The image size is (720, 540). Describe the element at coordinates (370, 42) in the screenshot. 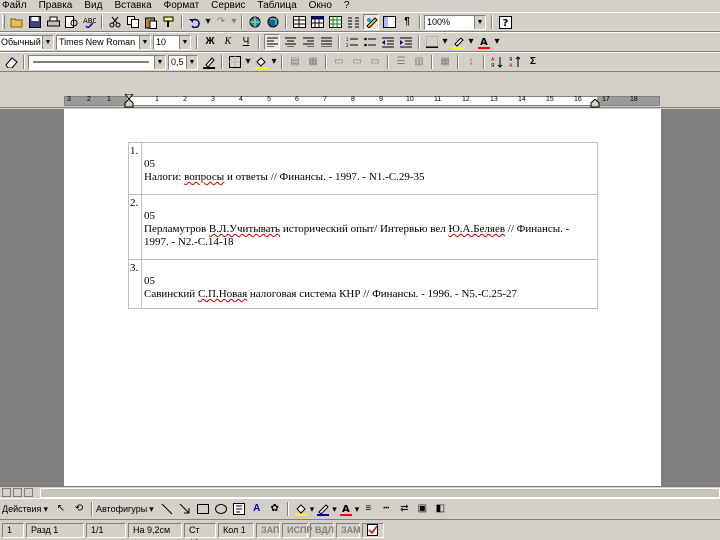

I see `bullets-icon` at that location.